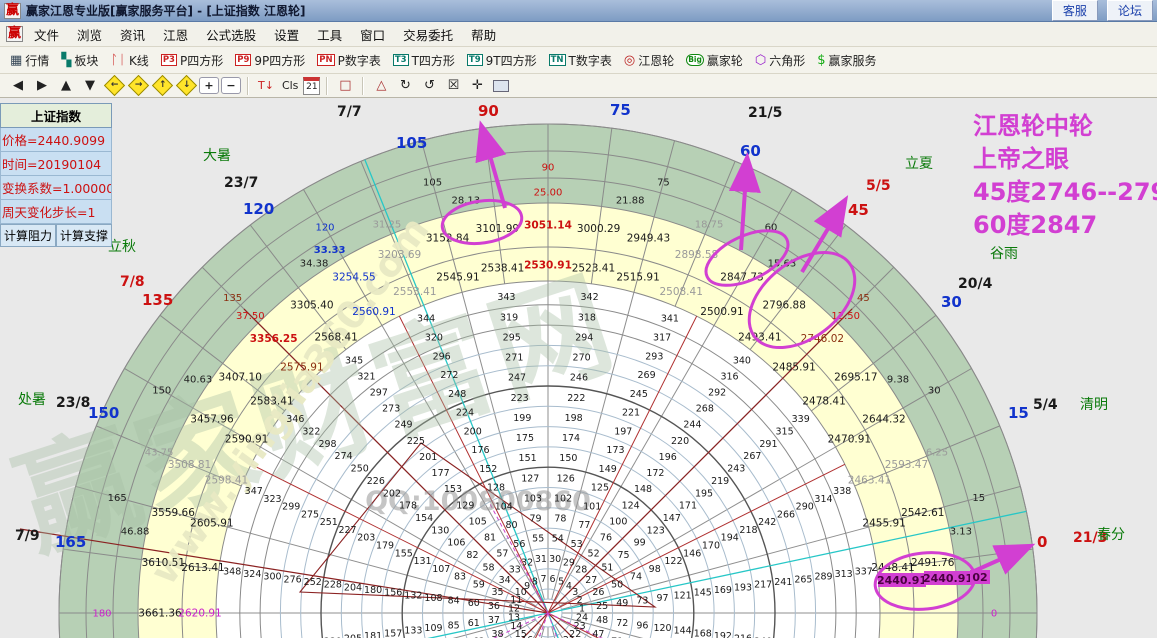 The width and height of the screenshot is (1157, 638). Describe the element at coordinates (266, 85) in the screenshot. I see `price-axis-button: T↓` at that location.